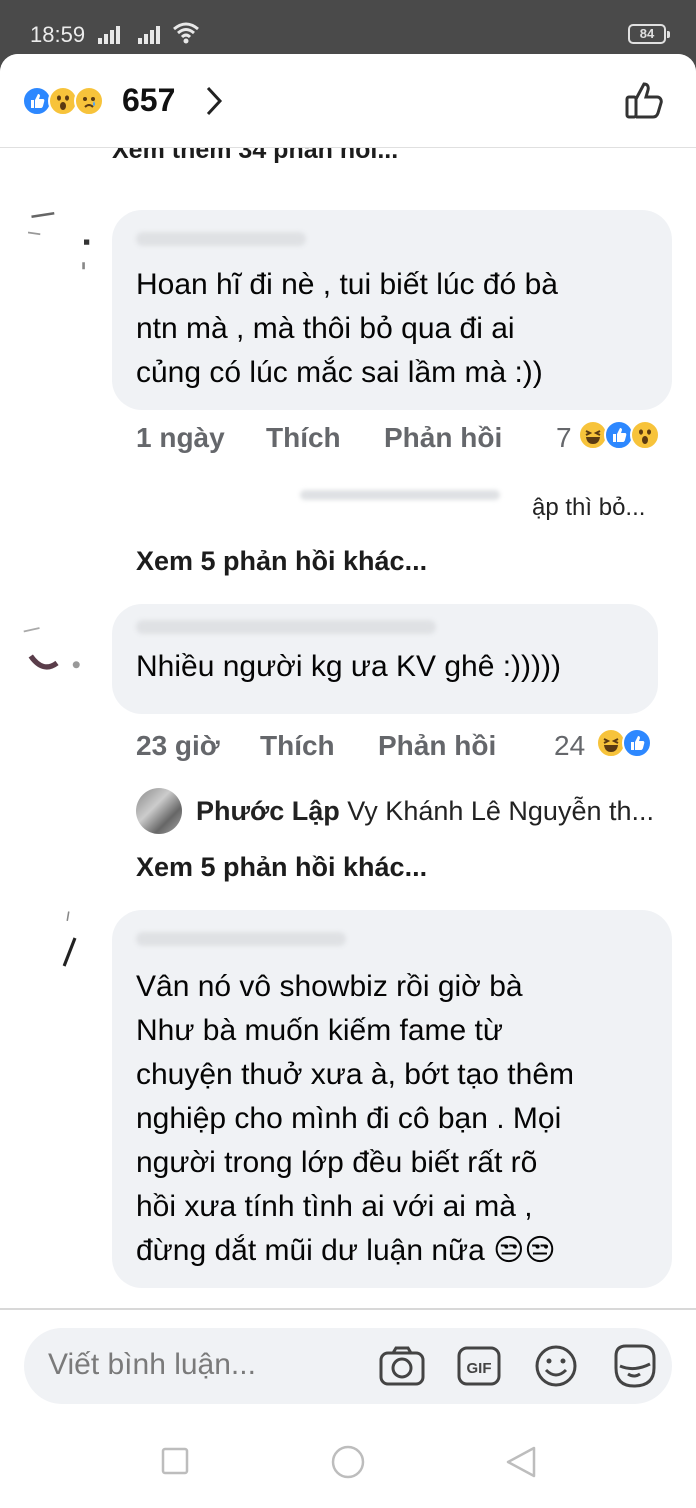 The height and width of the screenshot is (1508, 696). Describe the element at coordinates (634, 1366) in the screenshot. I see `sticker-icon` at that location.